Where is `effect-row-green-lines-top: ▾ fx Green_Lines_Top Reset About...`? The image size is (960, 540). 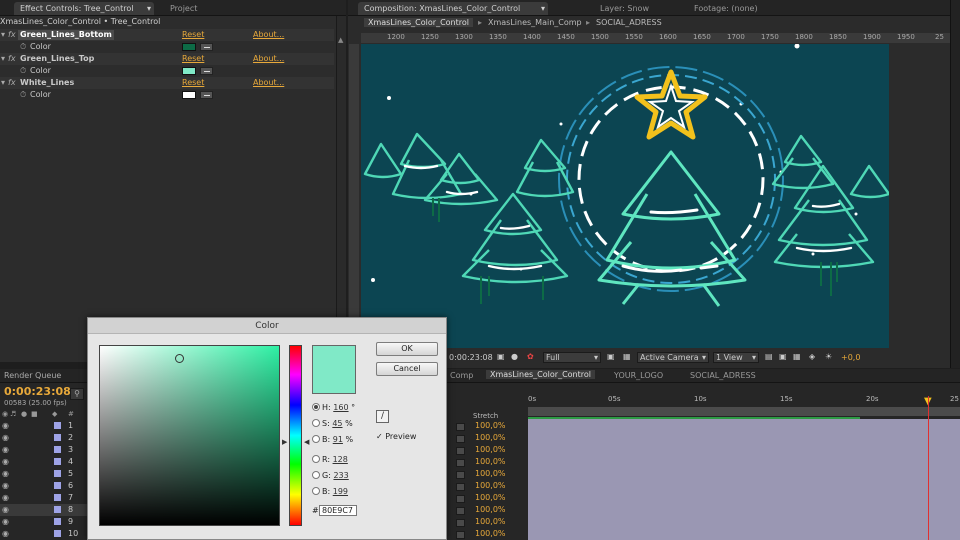 effect-row-green-lines-top: ▾ fx Green_Lines_Top Reset About... is located at coordinates (167, 59).